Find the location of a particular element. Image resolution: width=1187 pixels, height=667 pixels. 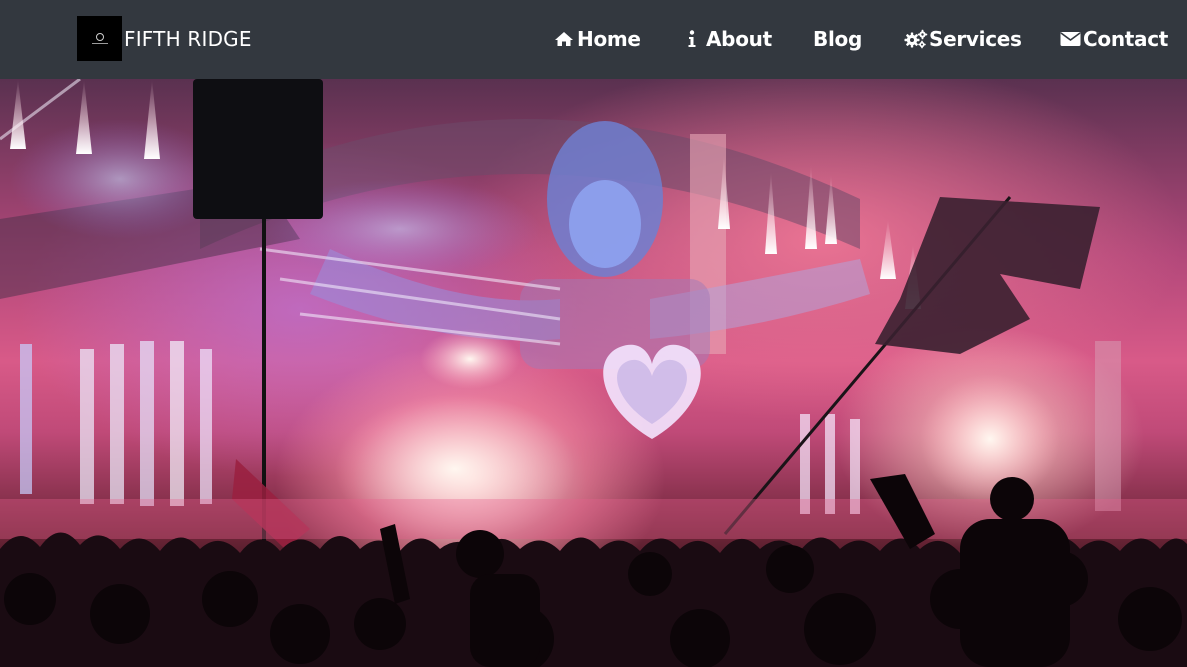

nav-home-label: Home is located at coordinates (609, 39).